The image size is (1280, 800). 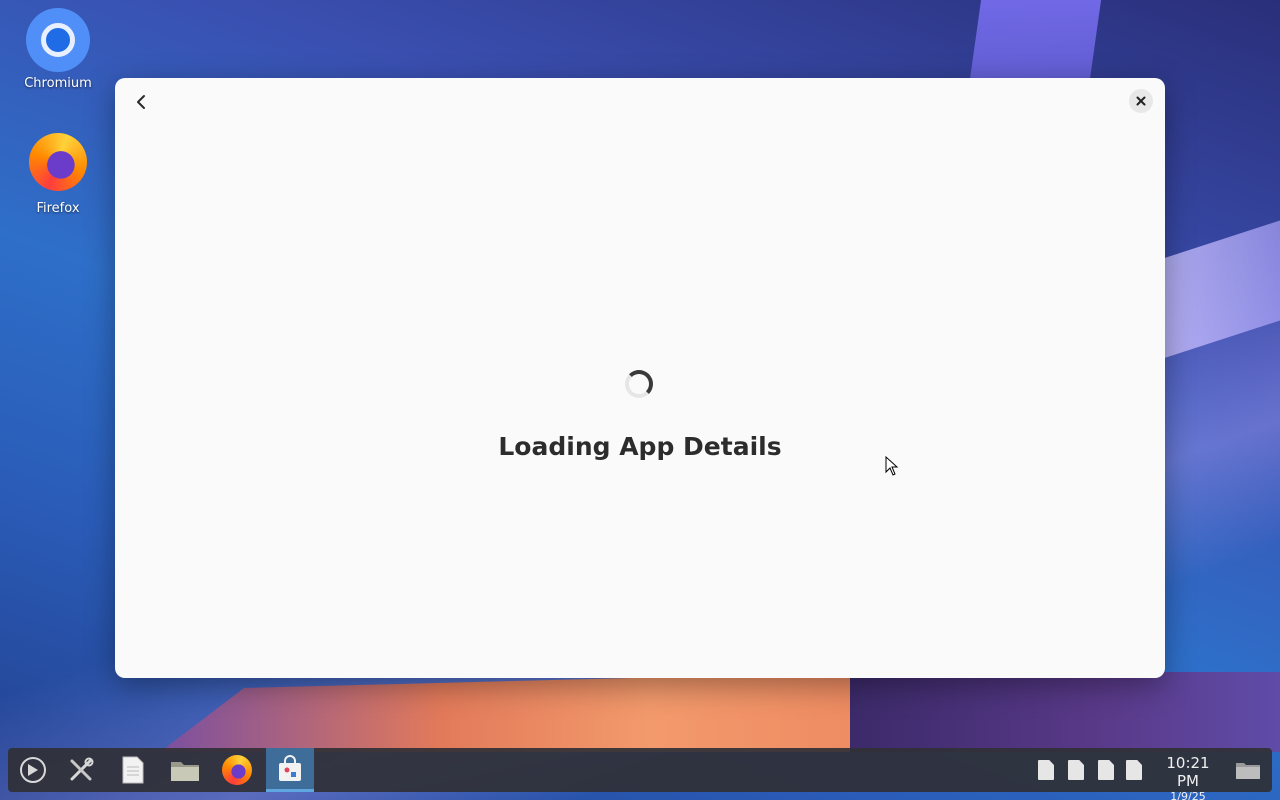 What do you see at coordinates (639, 384) in the screenshot?
I see `spinner-icon` at bounding box center [639, 384].